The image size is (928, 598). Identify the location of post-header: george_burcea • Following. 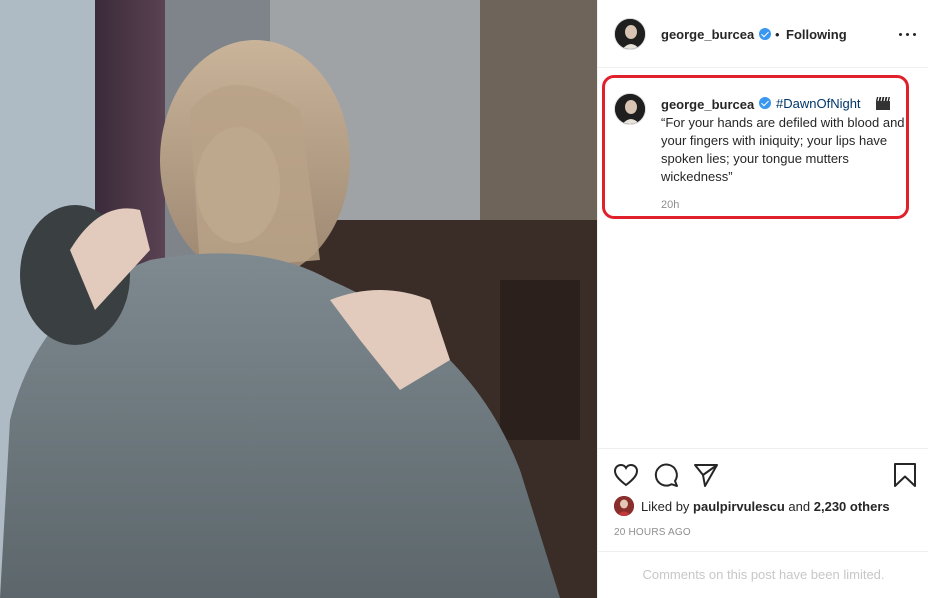
(763, 34).